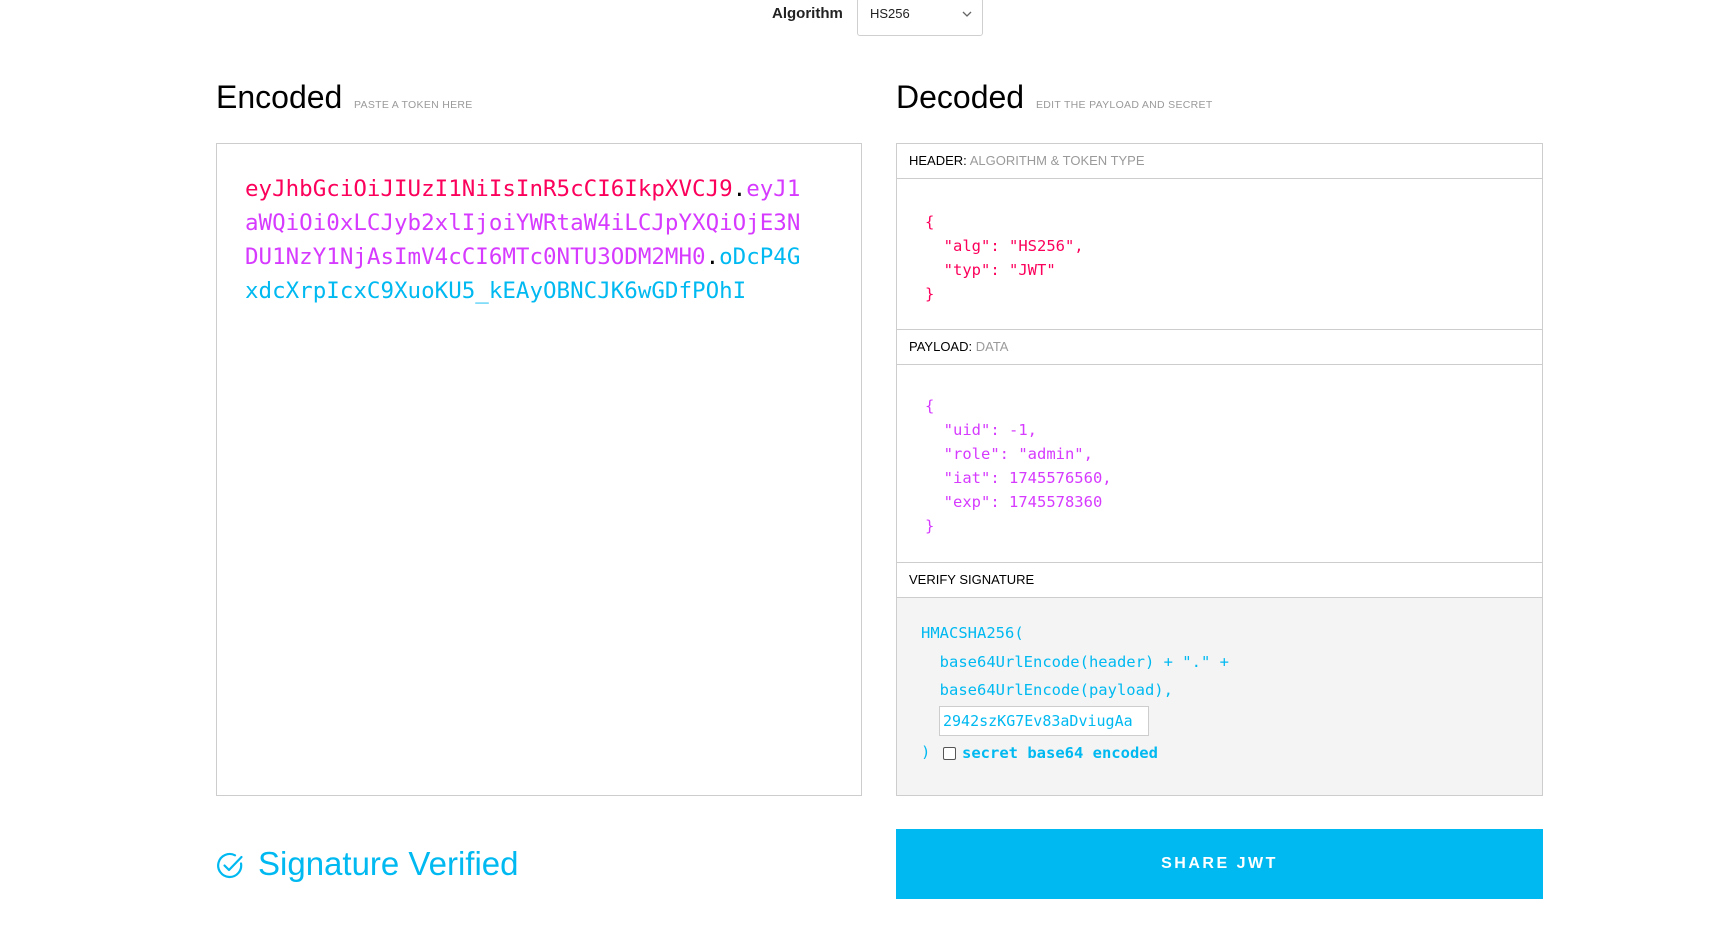 This screenshot has width=1729, height=941. What do you see at coordinates (1124, 105) in the screenshot?
I see `decoded-subtitle: EDIT THE PAYLOAD AND SECRET` at bounding box center [1124, 105].